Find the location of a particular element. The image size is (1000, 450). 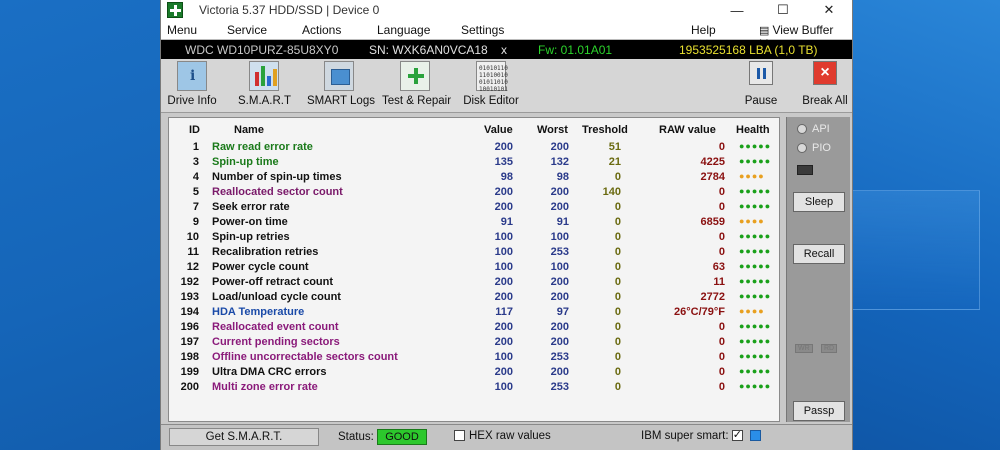

table-row: 7 Seek error rate 200 200 0 0 ●●●●● is located at coordinates (474, 207).